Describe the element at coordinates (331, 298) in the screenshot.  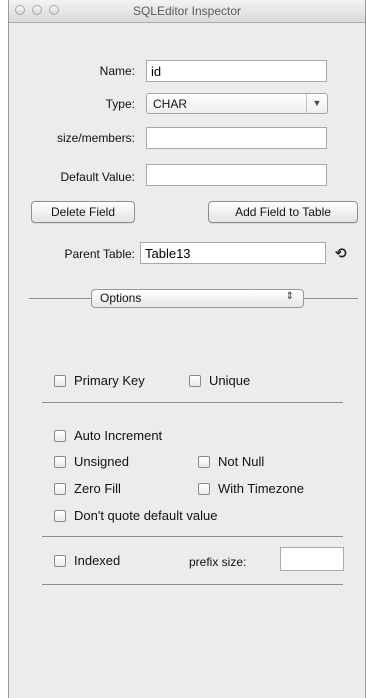
I see `options-divider-right` at that location.